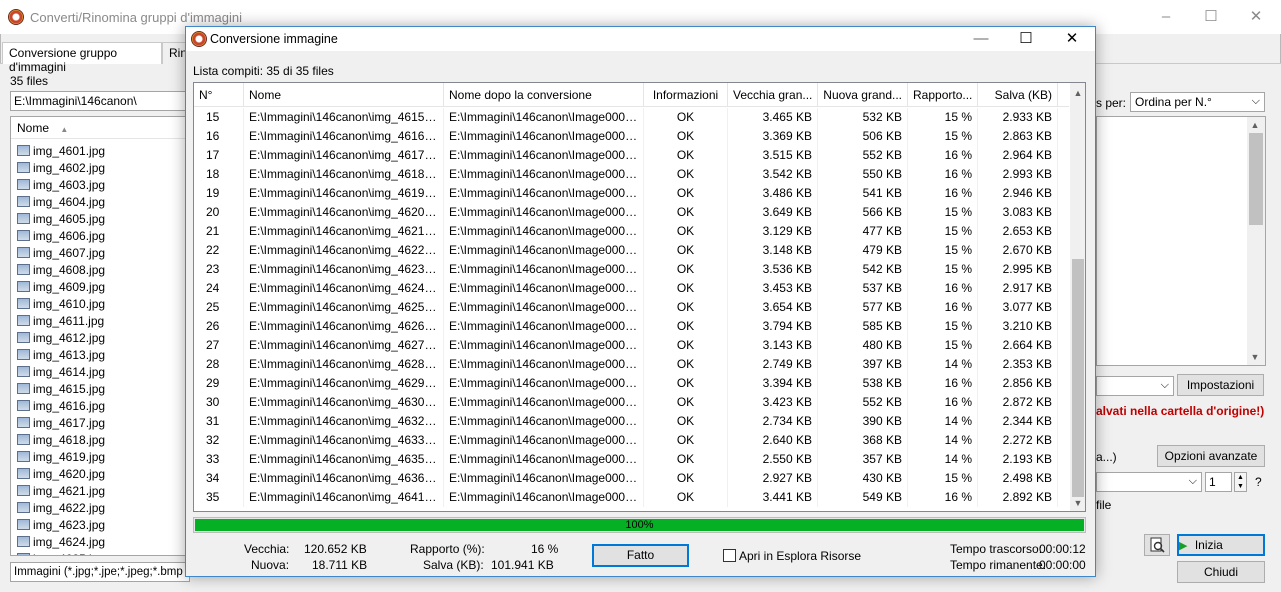 This screenshot has width=1281, height=592. I want to click on size-select: ⌵, so click(1149, 482).